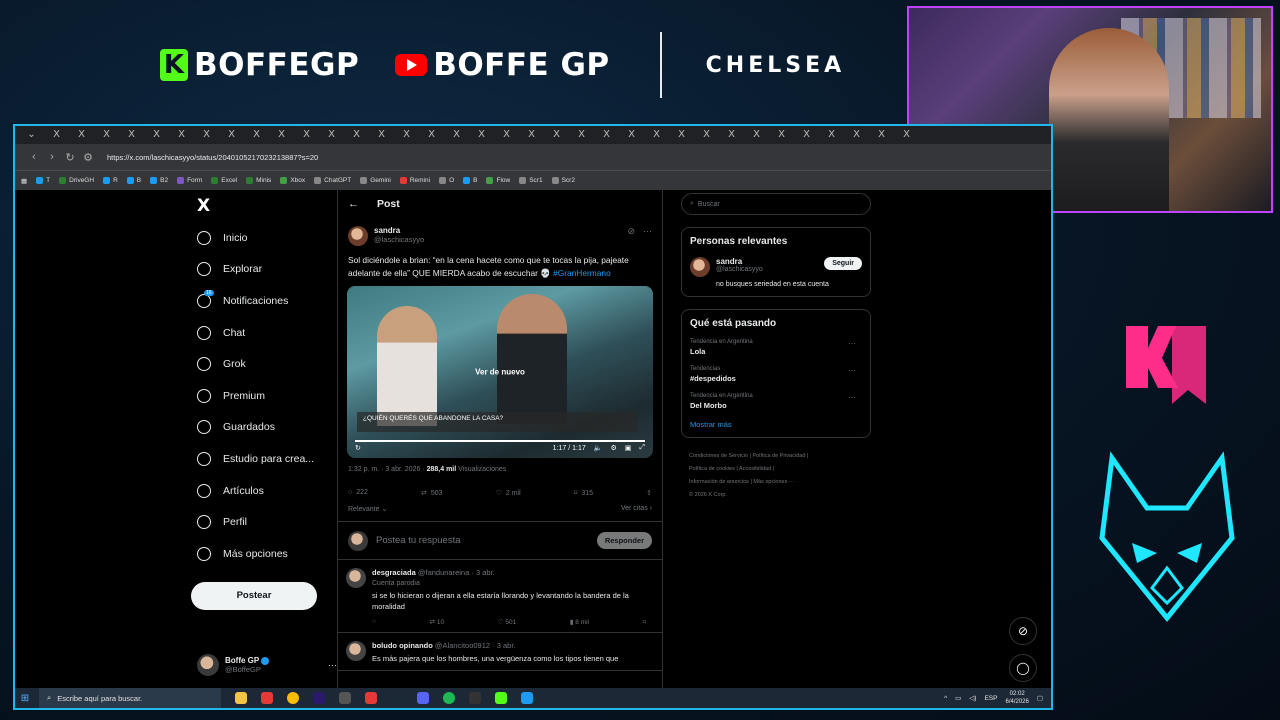 This screenshot has height=720, width=1280. Describe the element at coordinates (241, 698) in the screenshot. I see `file-explorer-icon` at that location.